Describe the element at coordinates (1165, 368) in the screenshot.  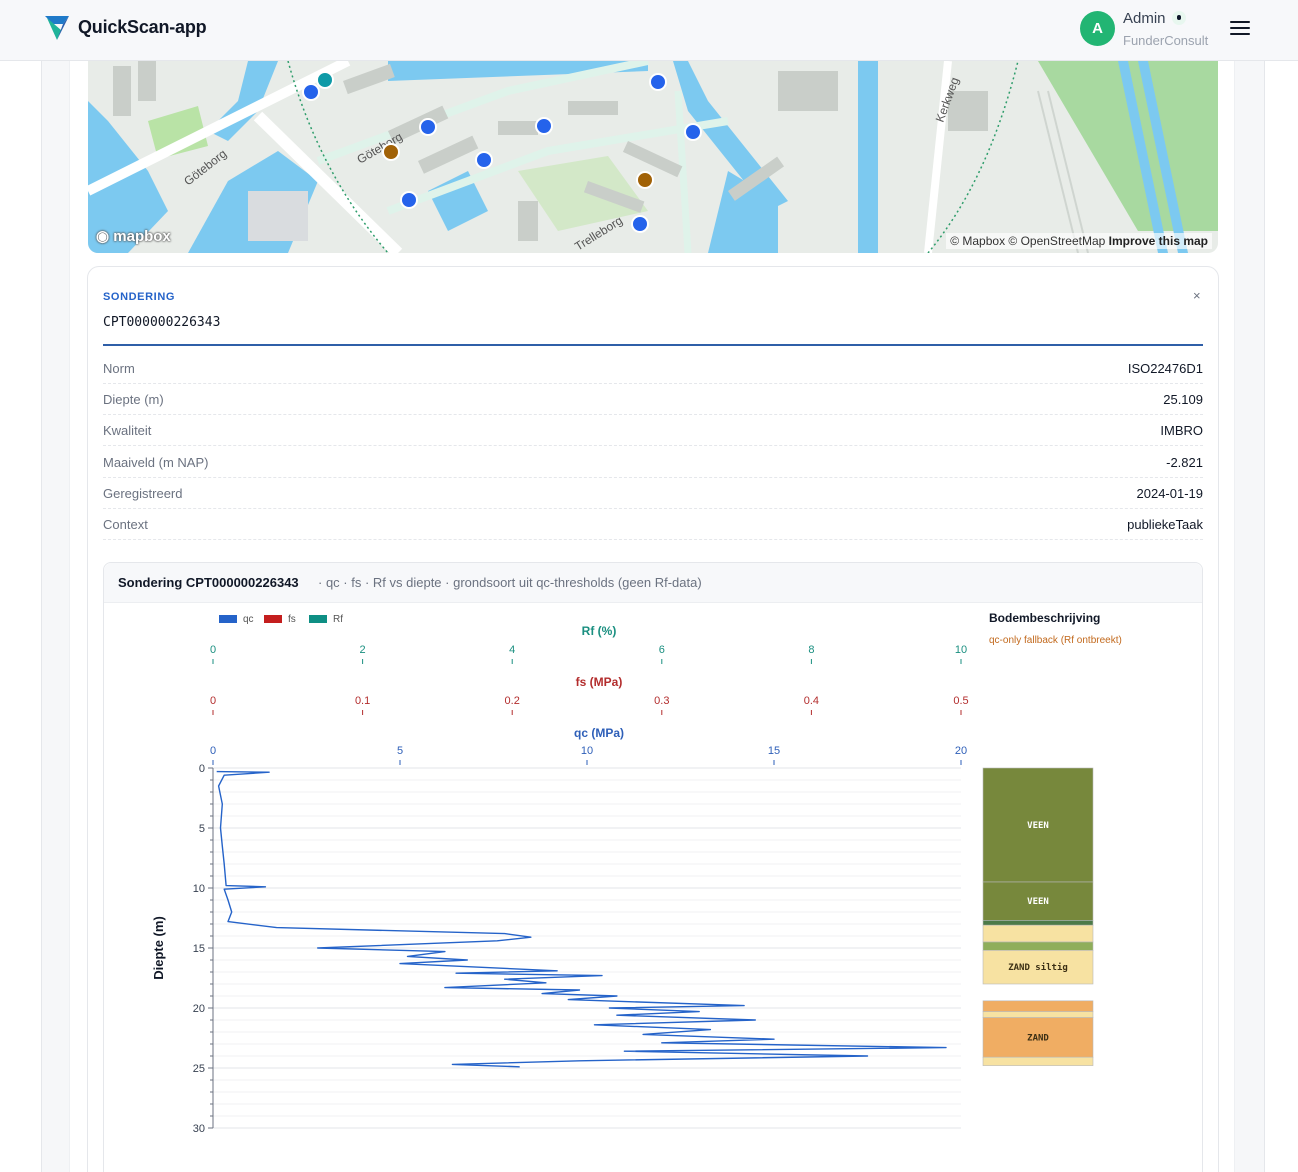
I see `property-value: ISO22476D1` at that location.